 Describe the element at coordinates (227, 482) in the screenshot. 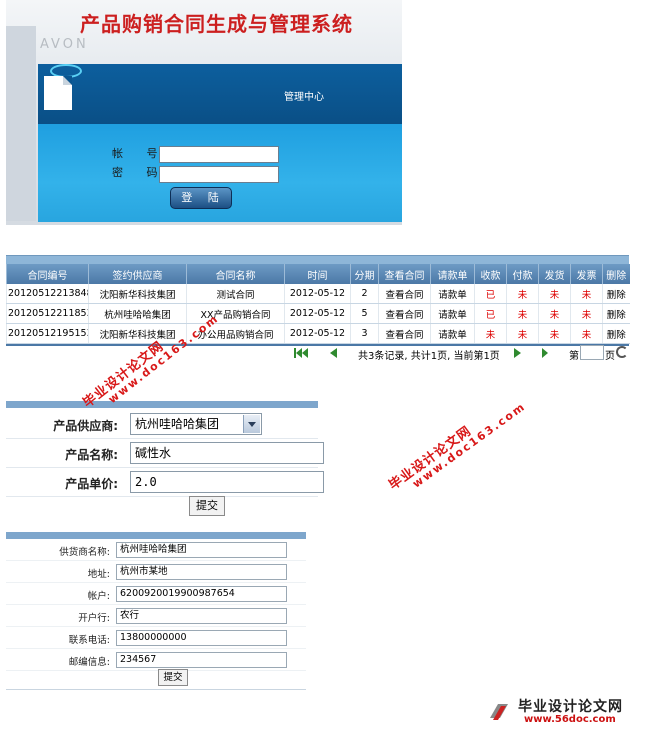

I see `price-input: 2.0` at that location.